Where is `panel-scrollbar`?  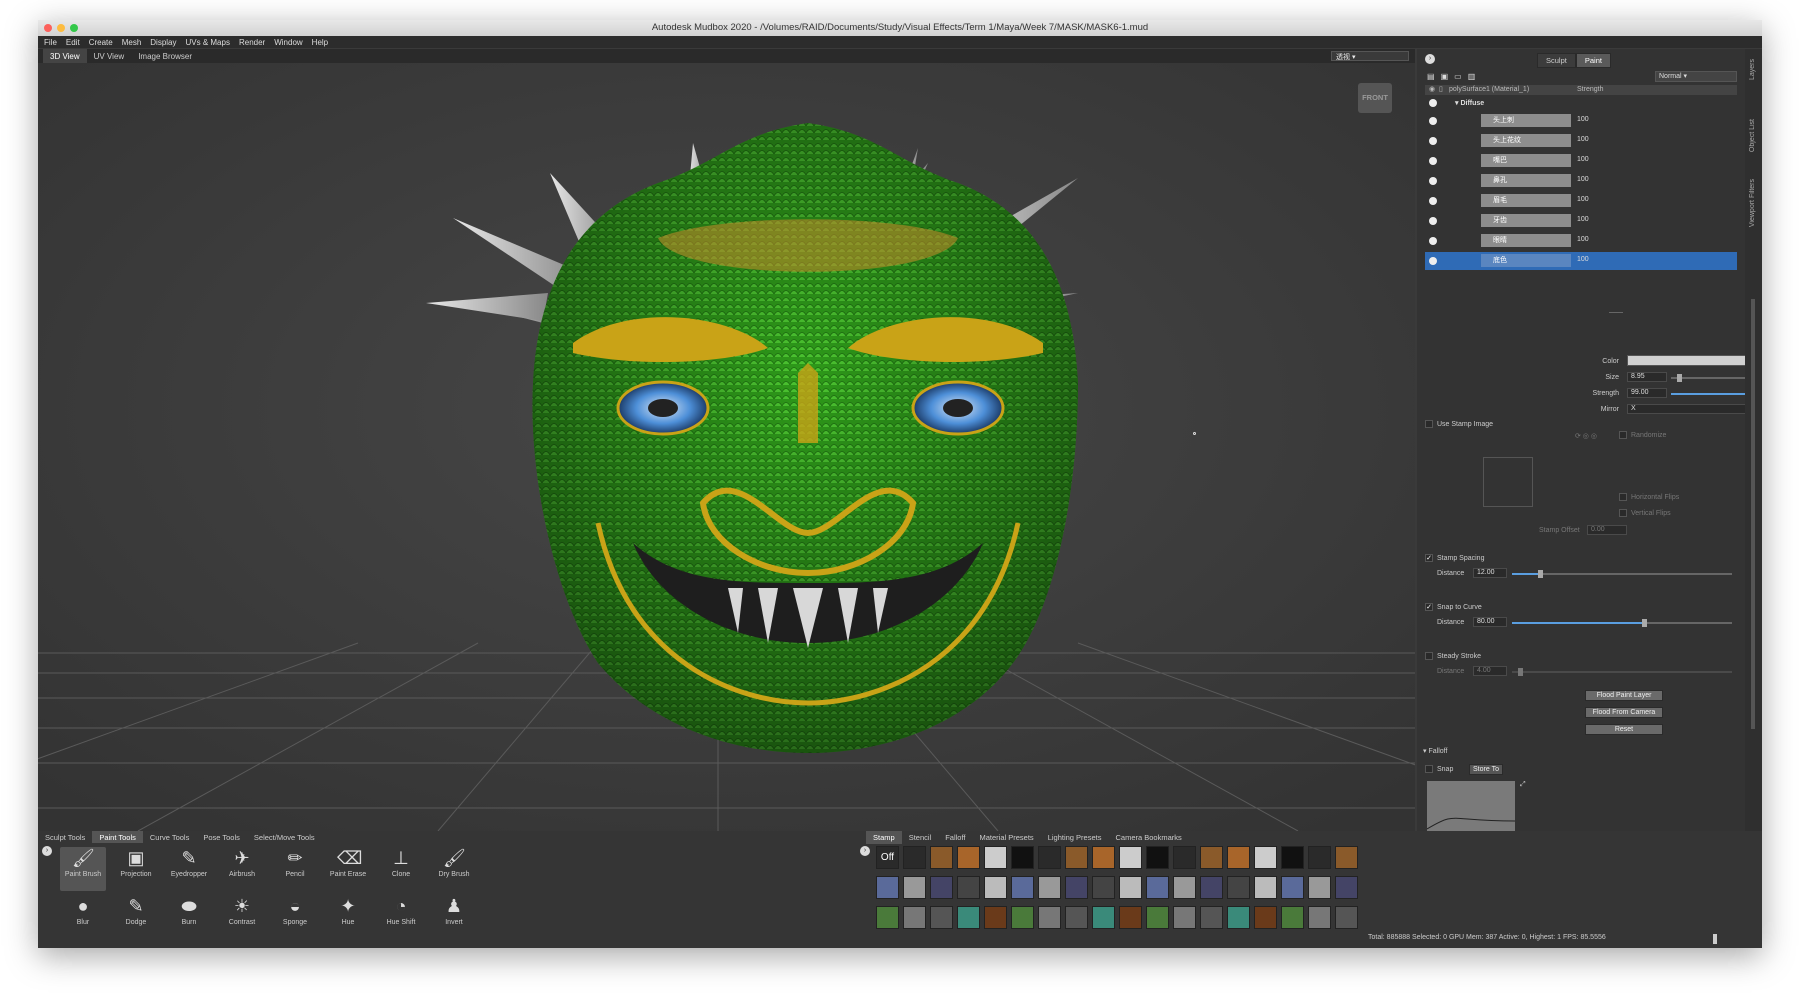
panel-scrollbar is located at coordinates (1753, 514).